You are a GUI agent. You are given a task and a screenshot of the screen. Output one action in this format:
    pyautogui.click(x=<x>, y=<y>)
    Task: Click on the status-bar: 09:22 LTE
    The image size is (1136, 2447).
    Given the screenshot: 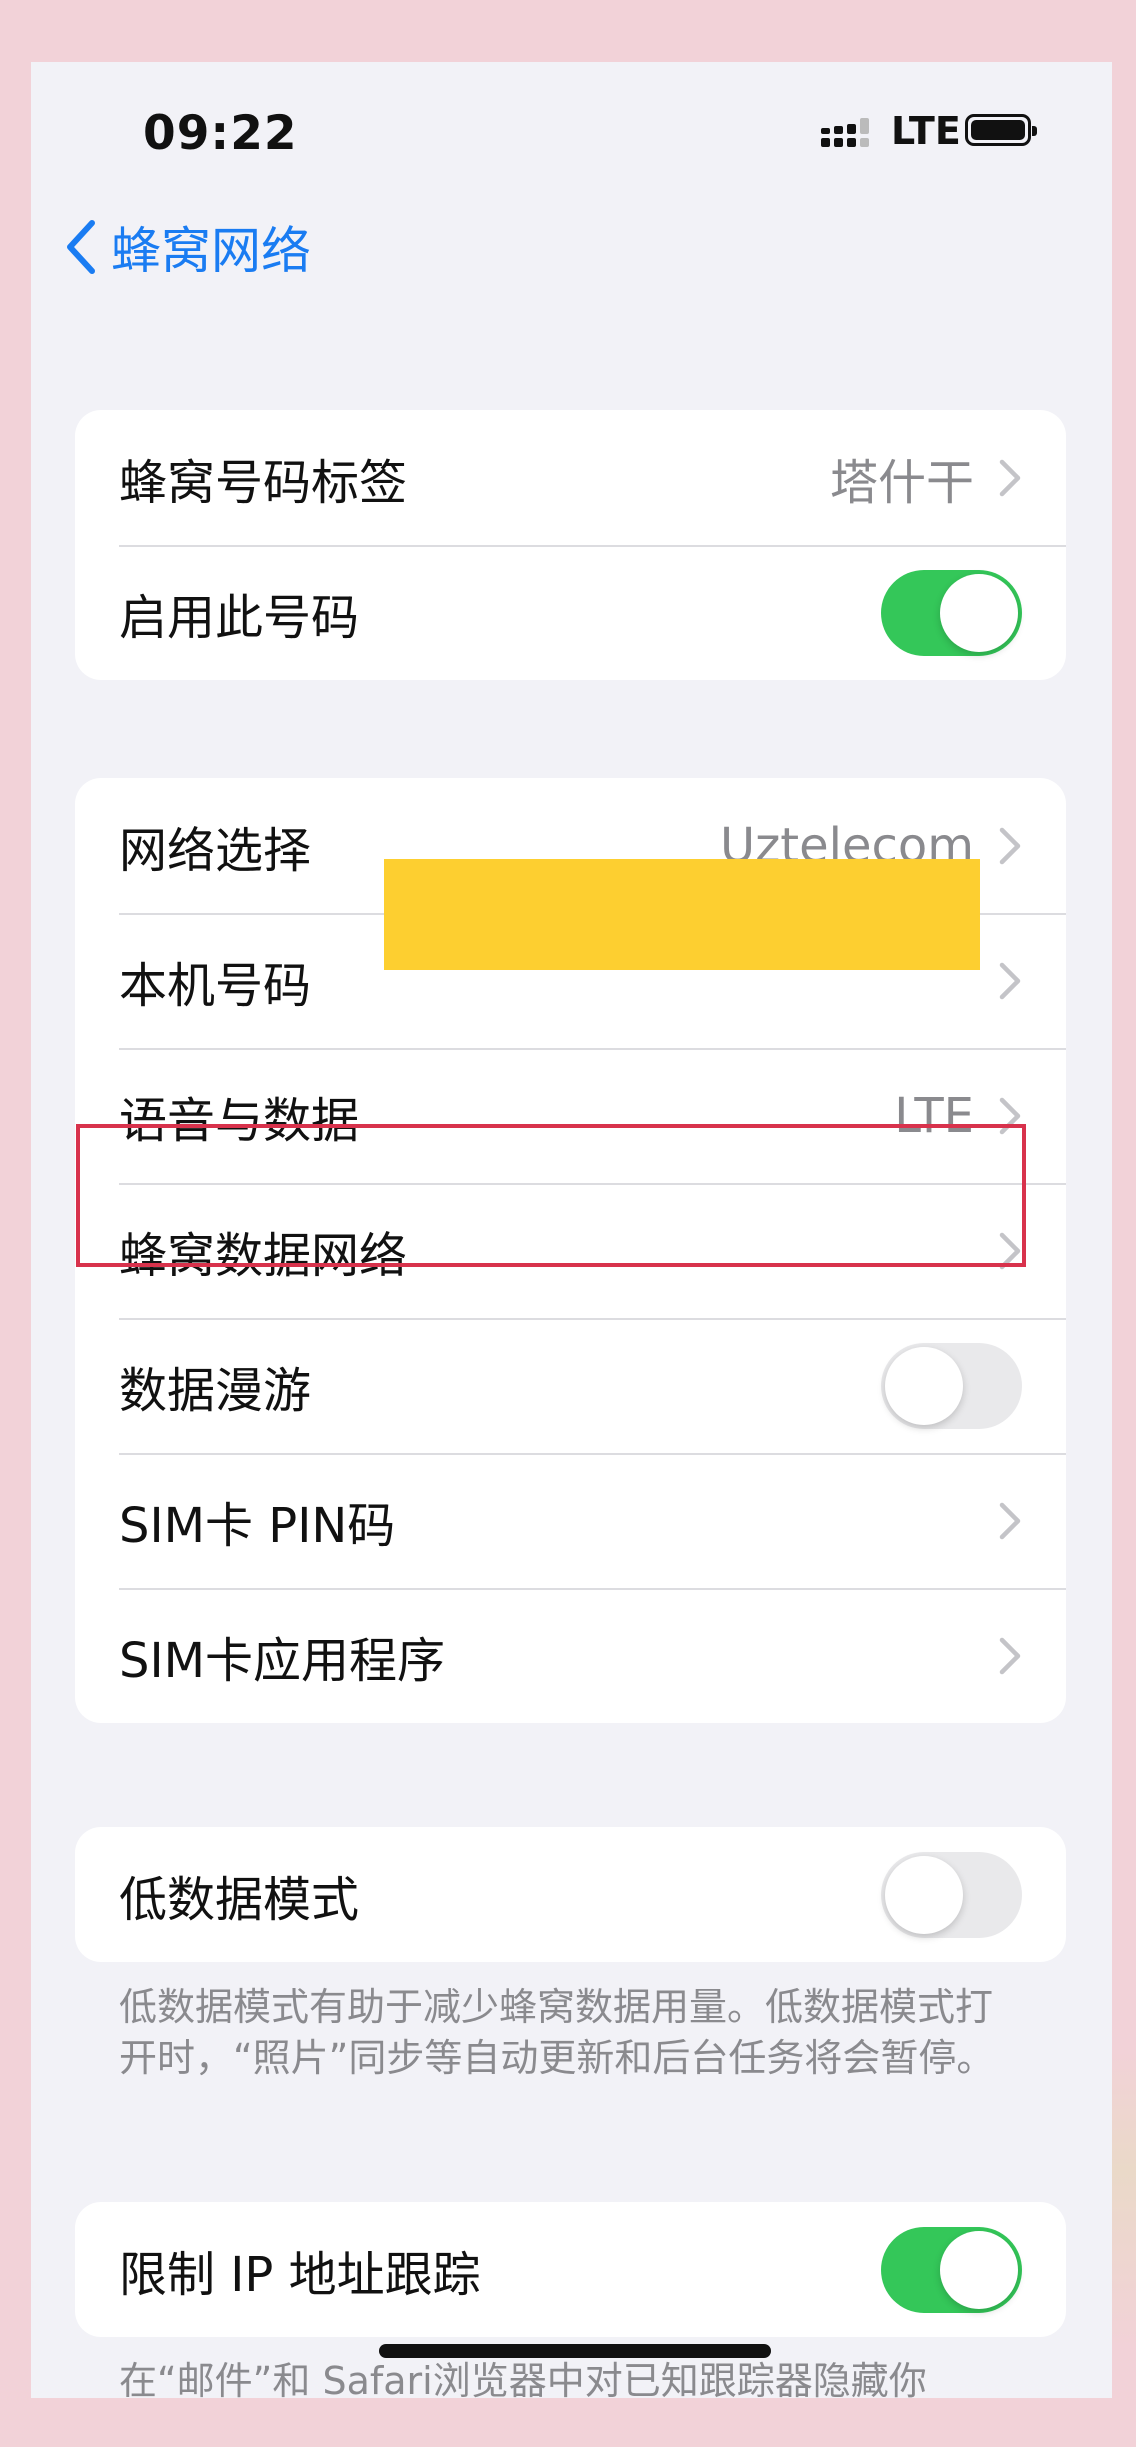 What is the action you would take?
    pyautogui.click(x=571, y=132)
    